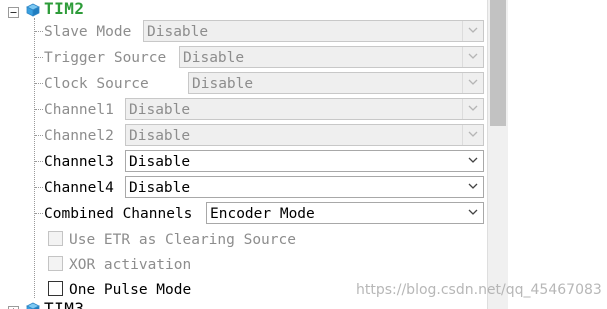 The width and height of the screenshot is (607, 309). I want to click on param-label: Clock Source, so click(96, 84).